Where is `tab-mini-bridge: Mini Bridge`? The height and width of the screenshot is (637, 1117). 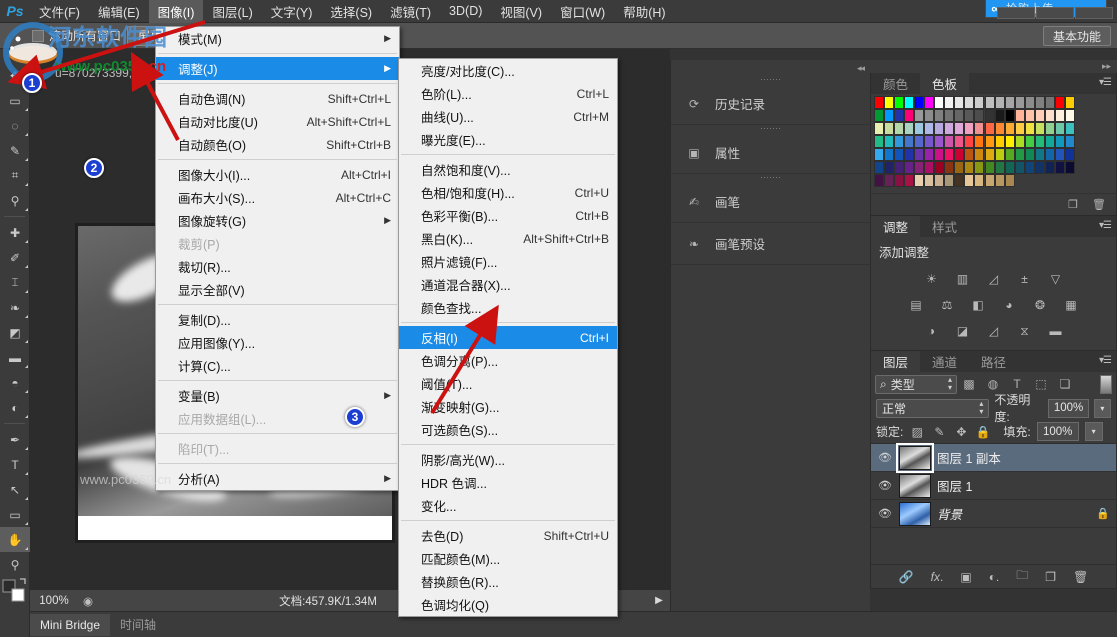 tab-mini-bridge: Mini Bridge is located at coordinates (70, 624).